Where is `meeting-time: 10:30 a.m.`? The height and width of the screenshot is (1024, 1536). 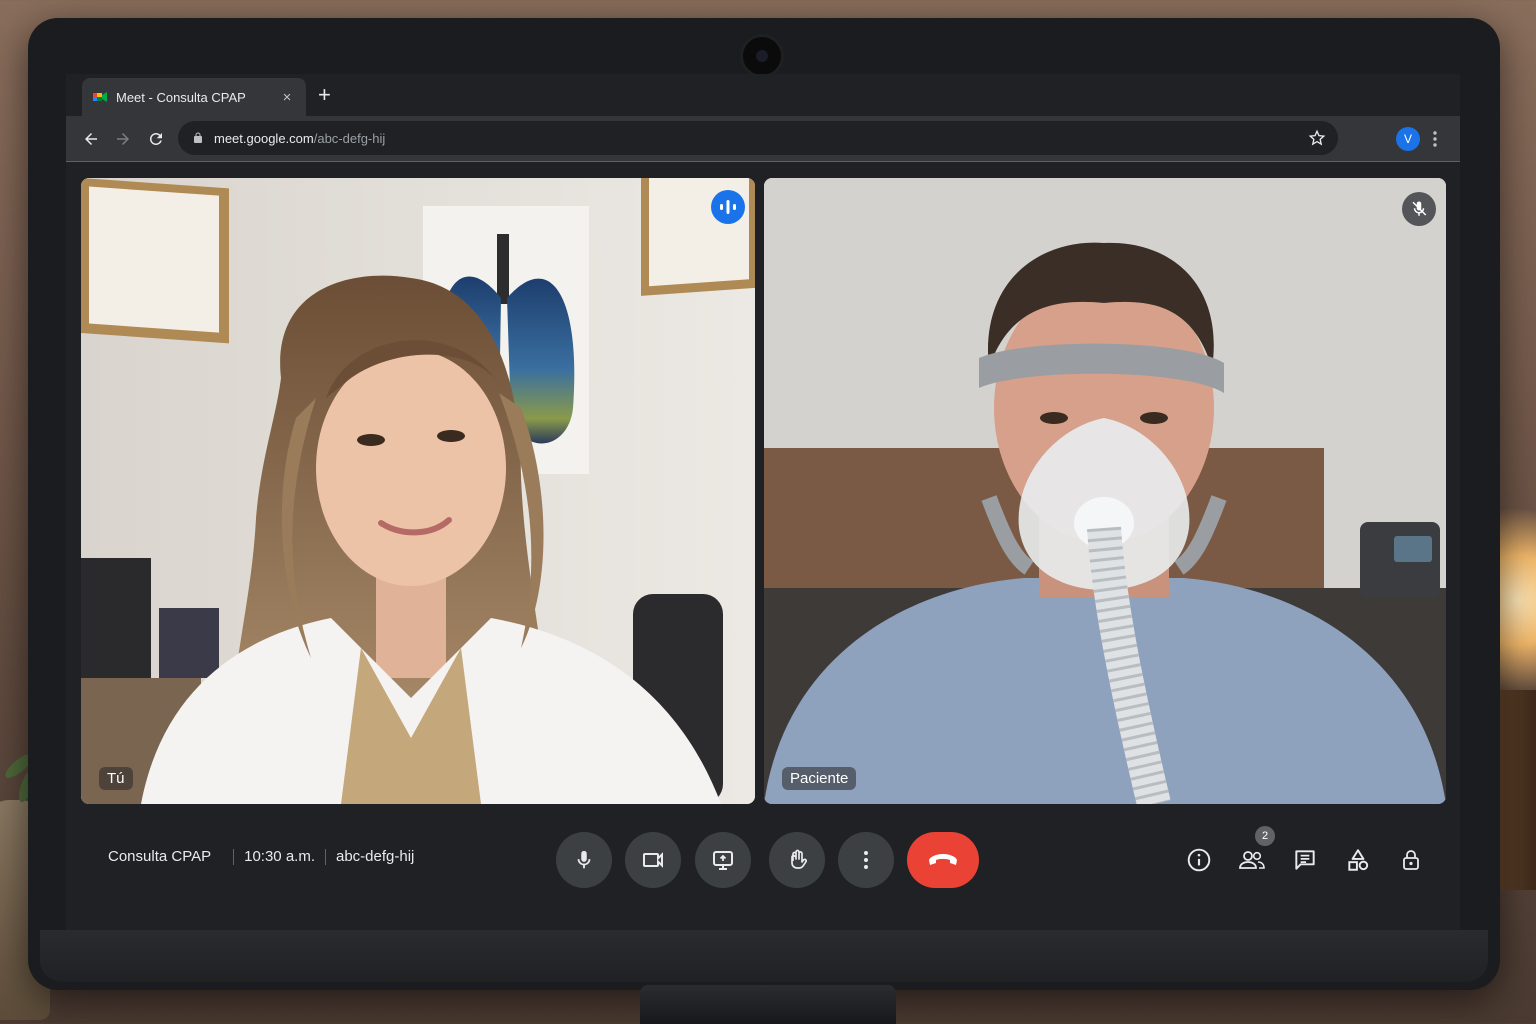 meeting-time: 10:30 a.m. is located at coordinates (279, 856).